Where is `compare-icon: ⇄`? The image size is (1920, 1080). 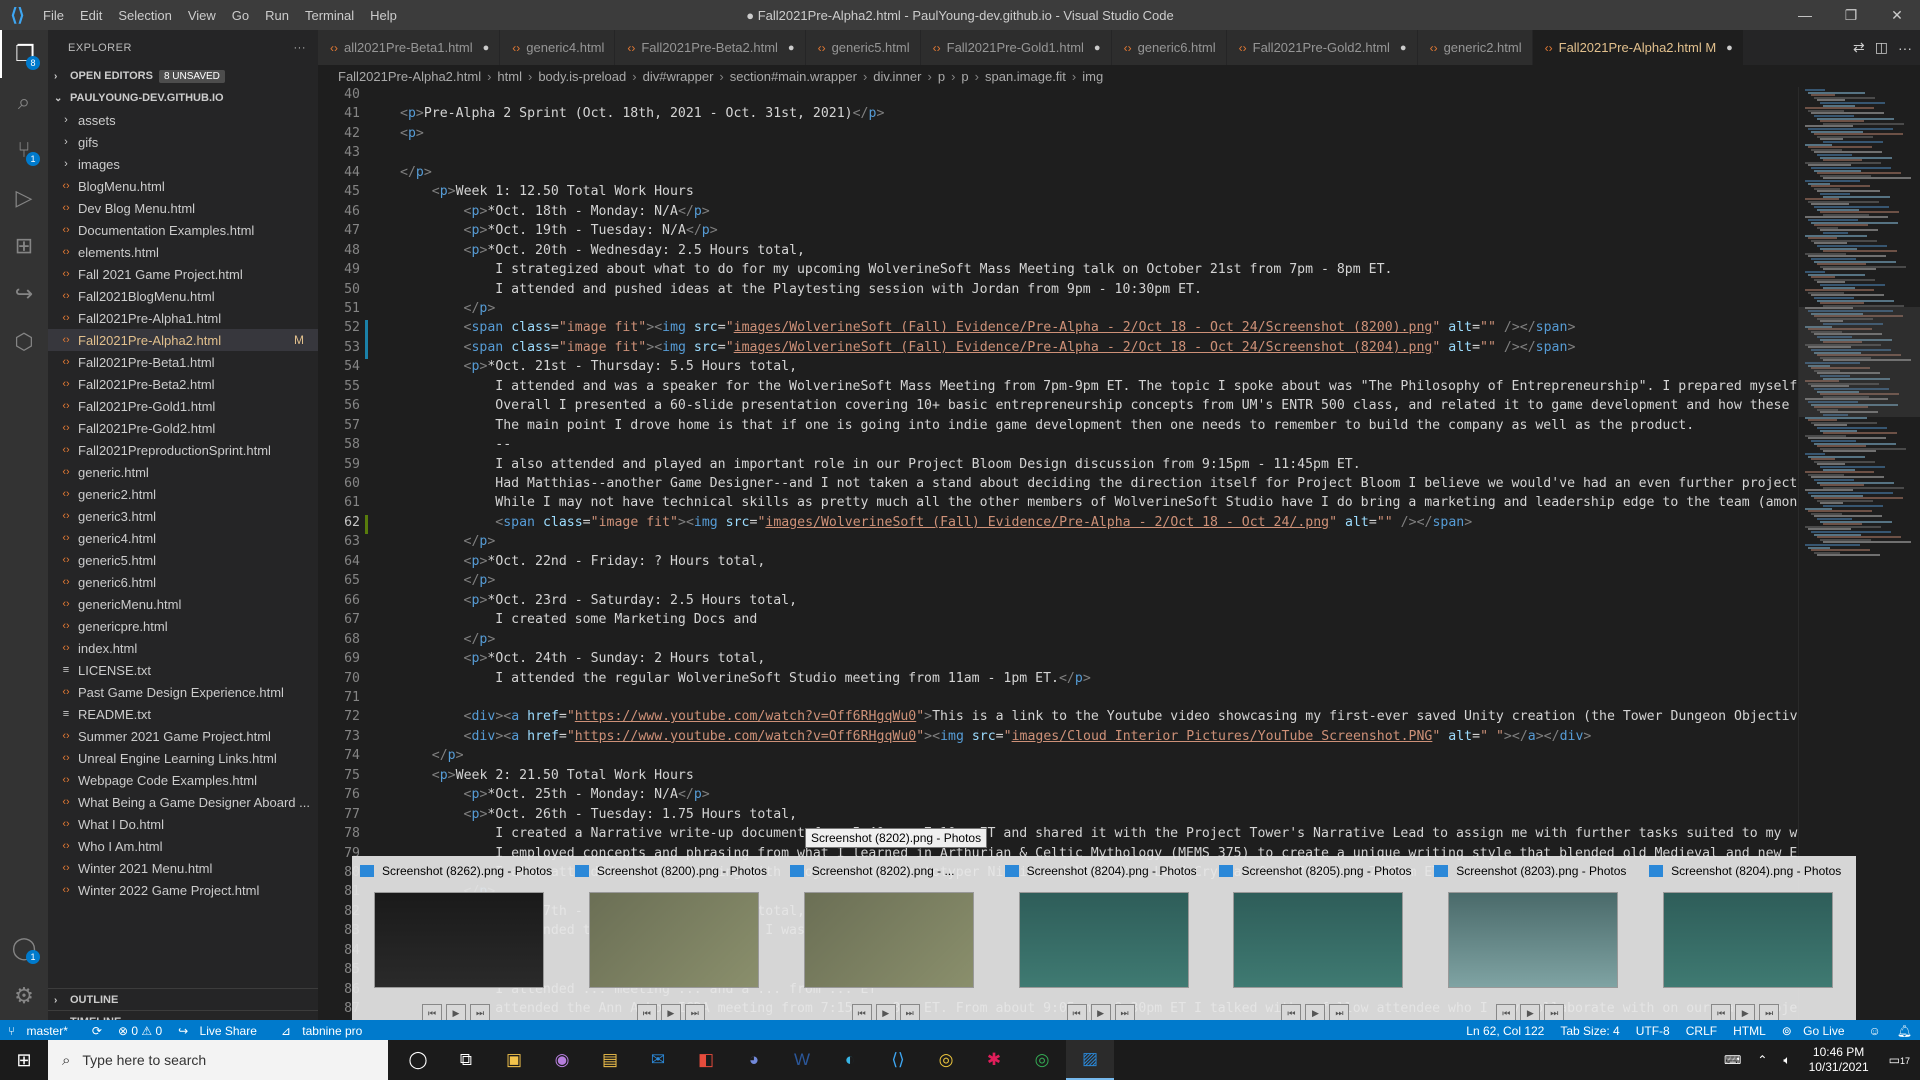
compare-icon: ⇄ is located at coordinates (1859, 47).